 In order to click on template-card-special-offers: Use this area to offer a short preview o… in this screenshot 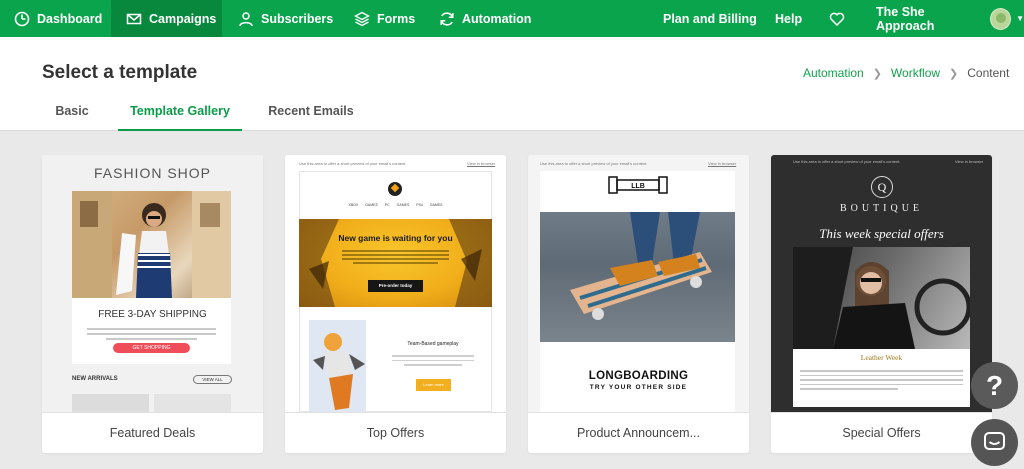, I will do `click(881, 304)`.